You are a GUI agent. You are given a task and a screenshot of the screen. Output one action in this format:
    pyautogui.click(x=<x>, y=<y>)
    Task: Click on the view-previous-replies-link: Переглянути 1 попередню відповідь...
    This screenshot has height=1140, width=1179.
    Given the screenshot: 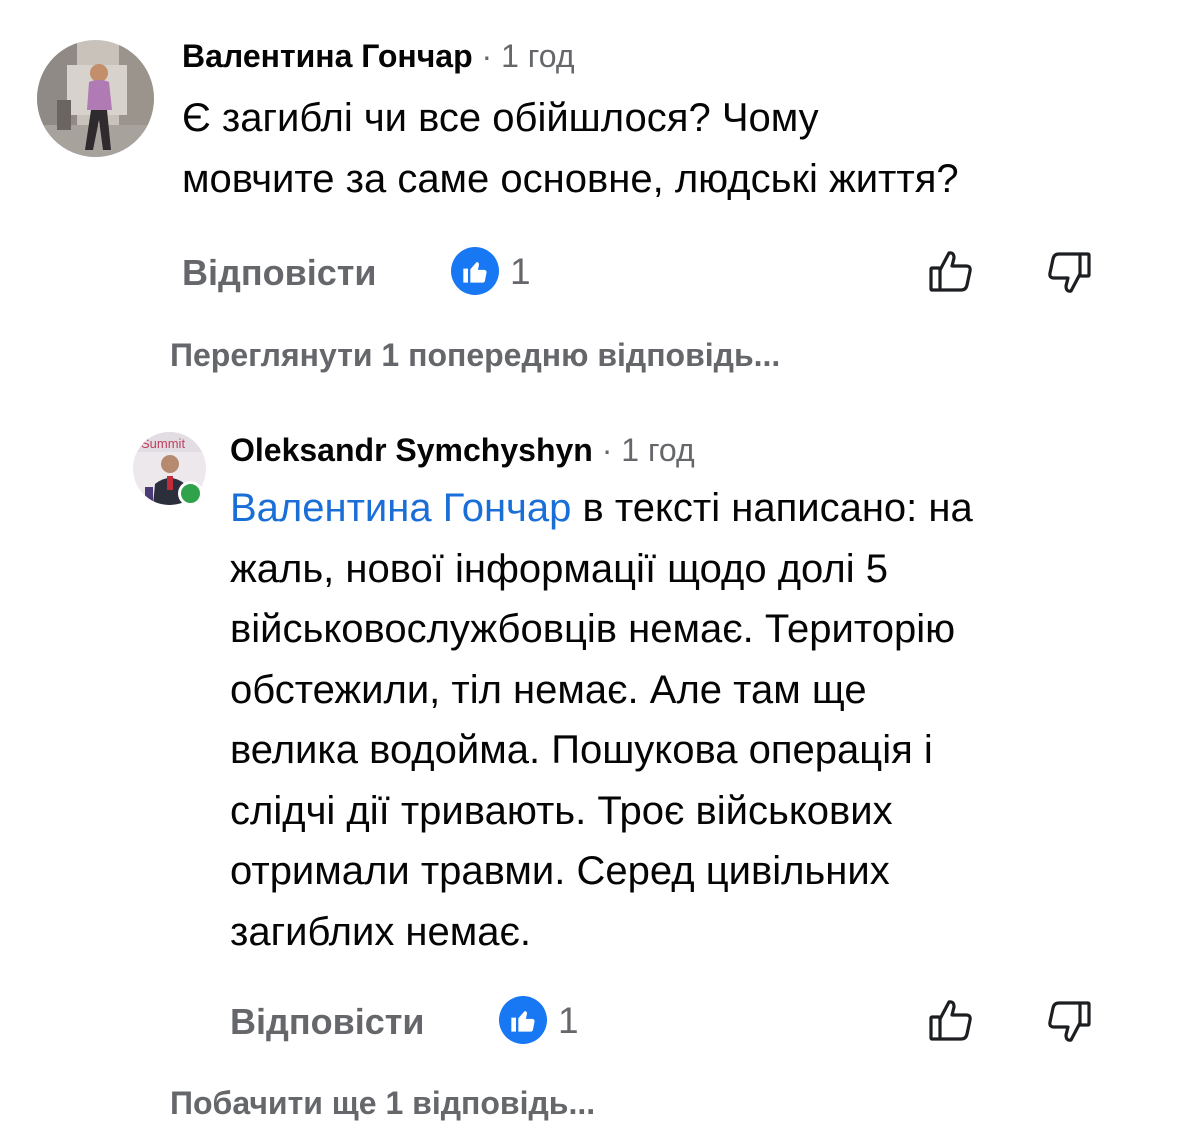 What is the action you would take?
    pyautogui.click(x=475, y=355)
    